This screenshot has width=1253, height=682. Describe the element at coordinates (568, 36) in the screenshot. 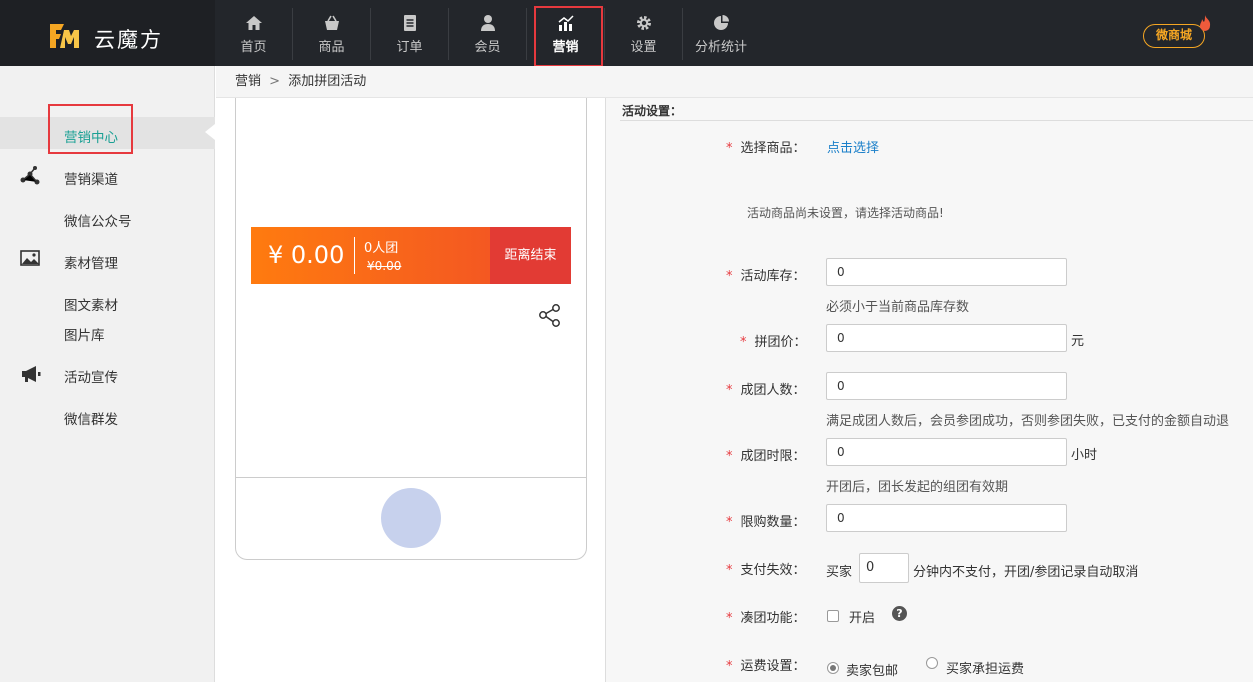

I see `highlight-box-nav` at that location.